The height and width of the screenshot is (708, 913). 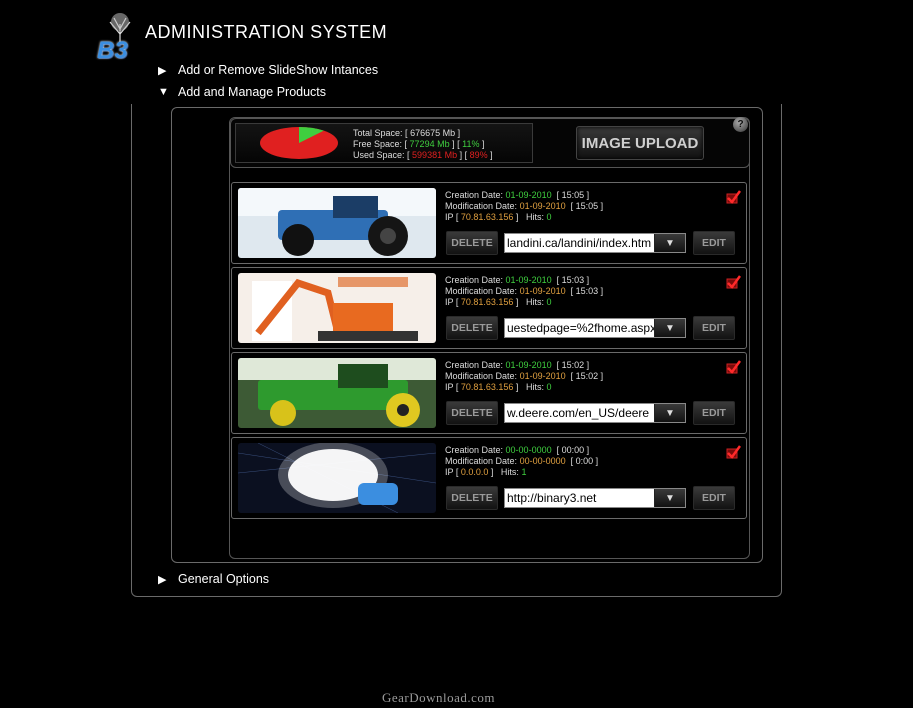 What do you see at coordinates (266, 32) in the screenshot?
I see `app-title: ADMINISTRATION SYSTEM` at bounding box center [266, 32].